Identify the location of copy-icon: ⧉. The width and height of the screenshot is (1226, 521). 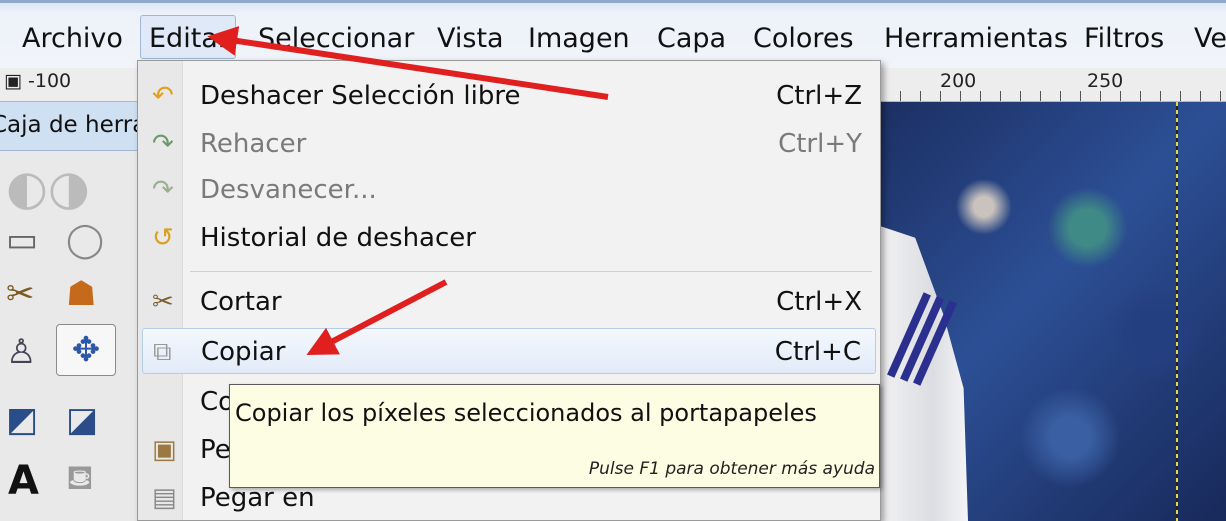
(162, 352).